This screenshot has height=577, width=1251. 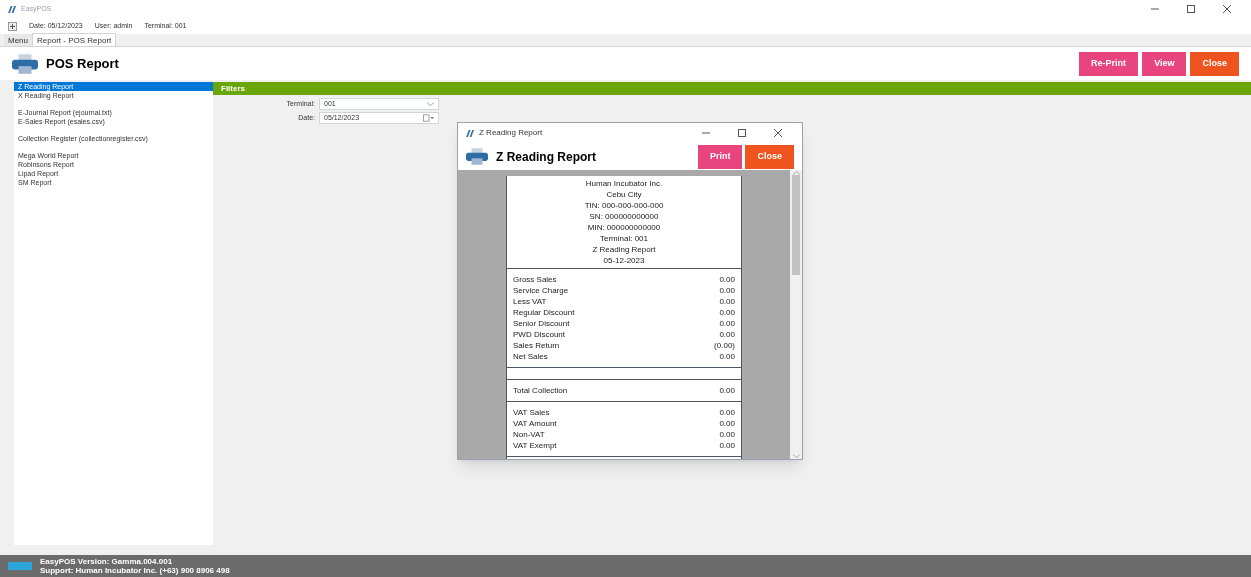 I want to click on receipt-row-label: Total Collection, so click(x=540, y=390).